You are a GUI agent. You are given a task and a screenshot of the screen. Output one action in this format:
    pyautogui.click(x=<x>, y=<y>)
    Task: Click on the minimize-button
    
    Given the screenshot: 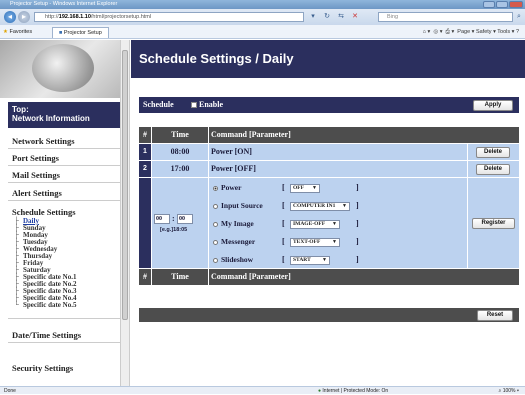 What is the action you would take?
    pyautogui.click(x=489, y=4)
    